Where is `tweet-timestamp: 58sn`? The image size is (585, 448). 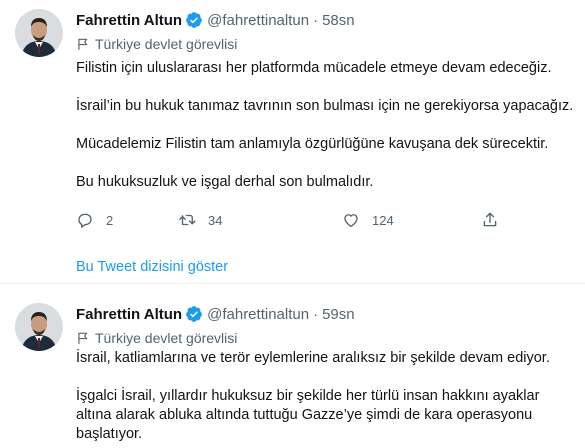
tweet-timestamp: 58sn is located at coordinates (338, 20).